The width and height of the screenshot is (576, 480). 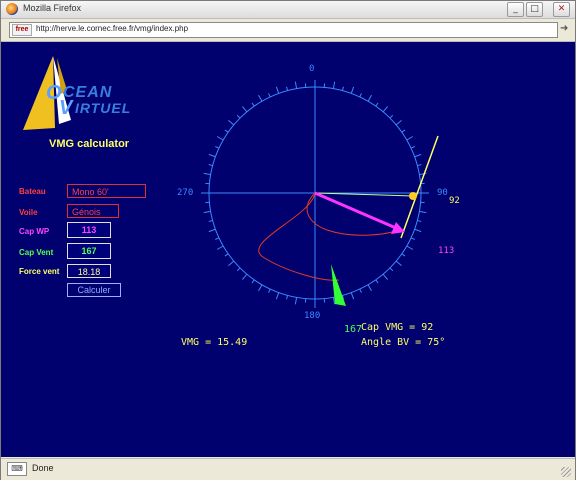 I want to click on vmg-result: VMG = 15.49, so click(x=214, y=342).